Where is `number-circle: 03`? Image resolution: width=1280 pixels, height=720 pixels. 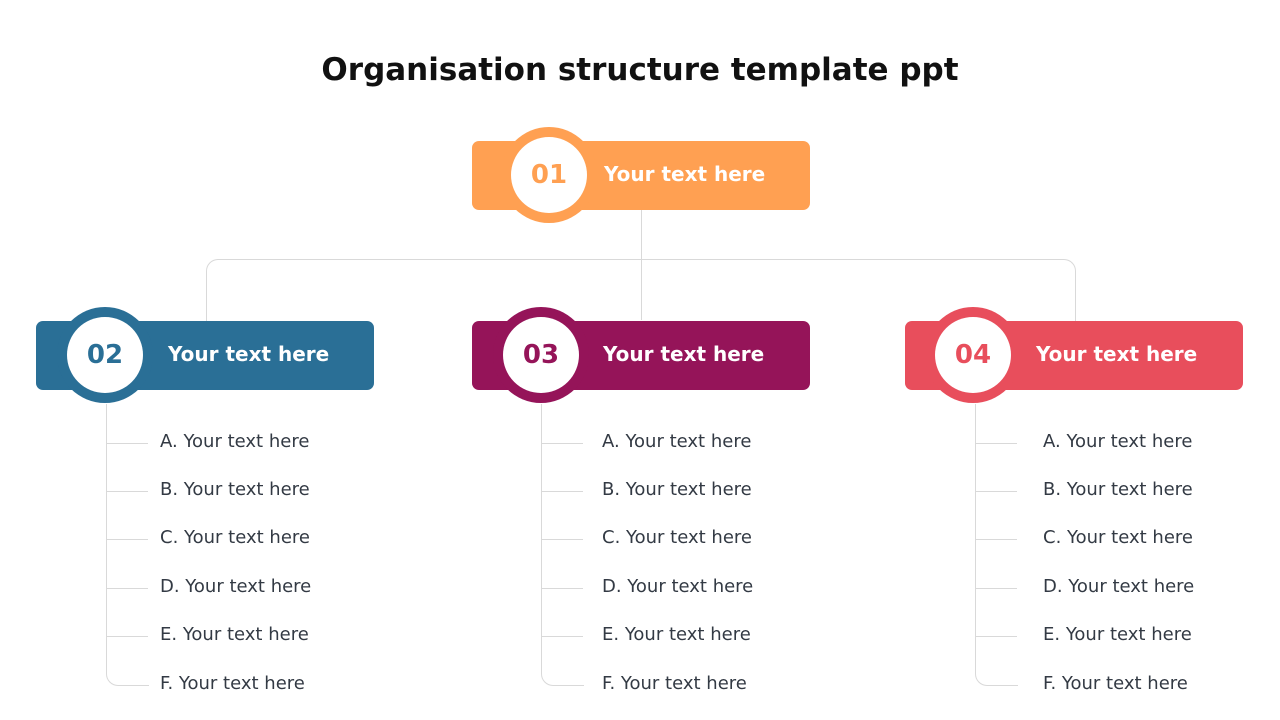
number-circle: 03 is located at coordinates (541, 355).